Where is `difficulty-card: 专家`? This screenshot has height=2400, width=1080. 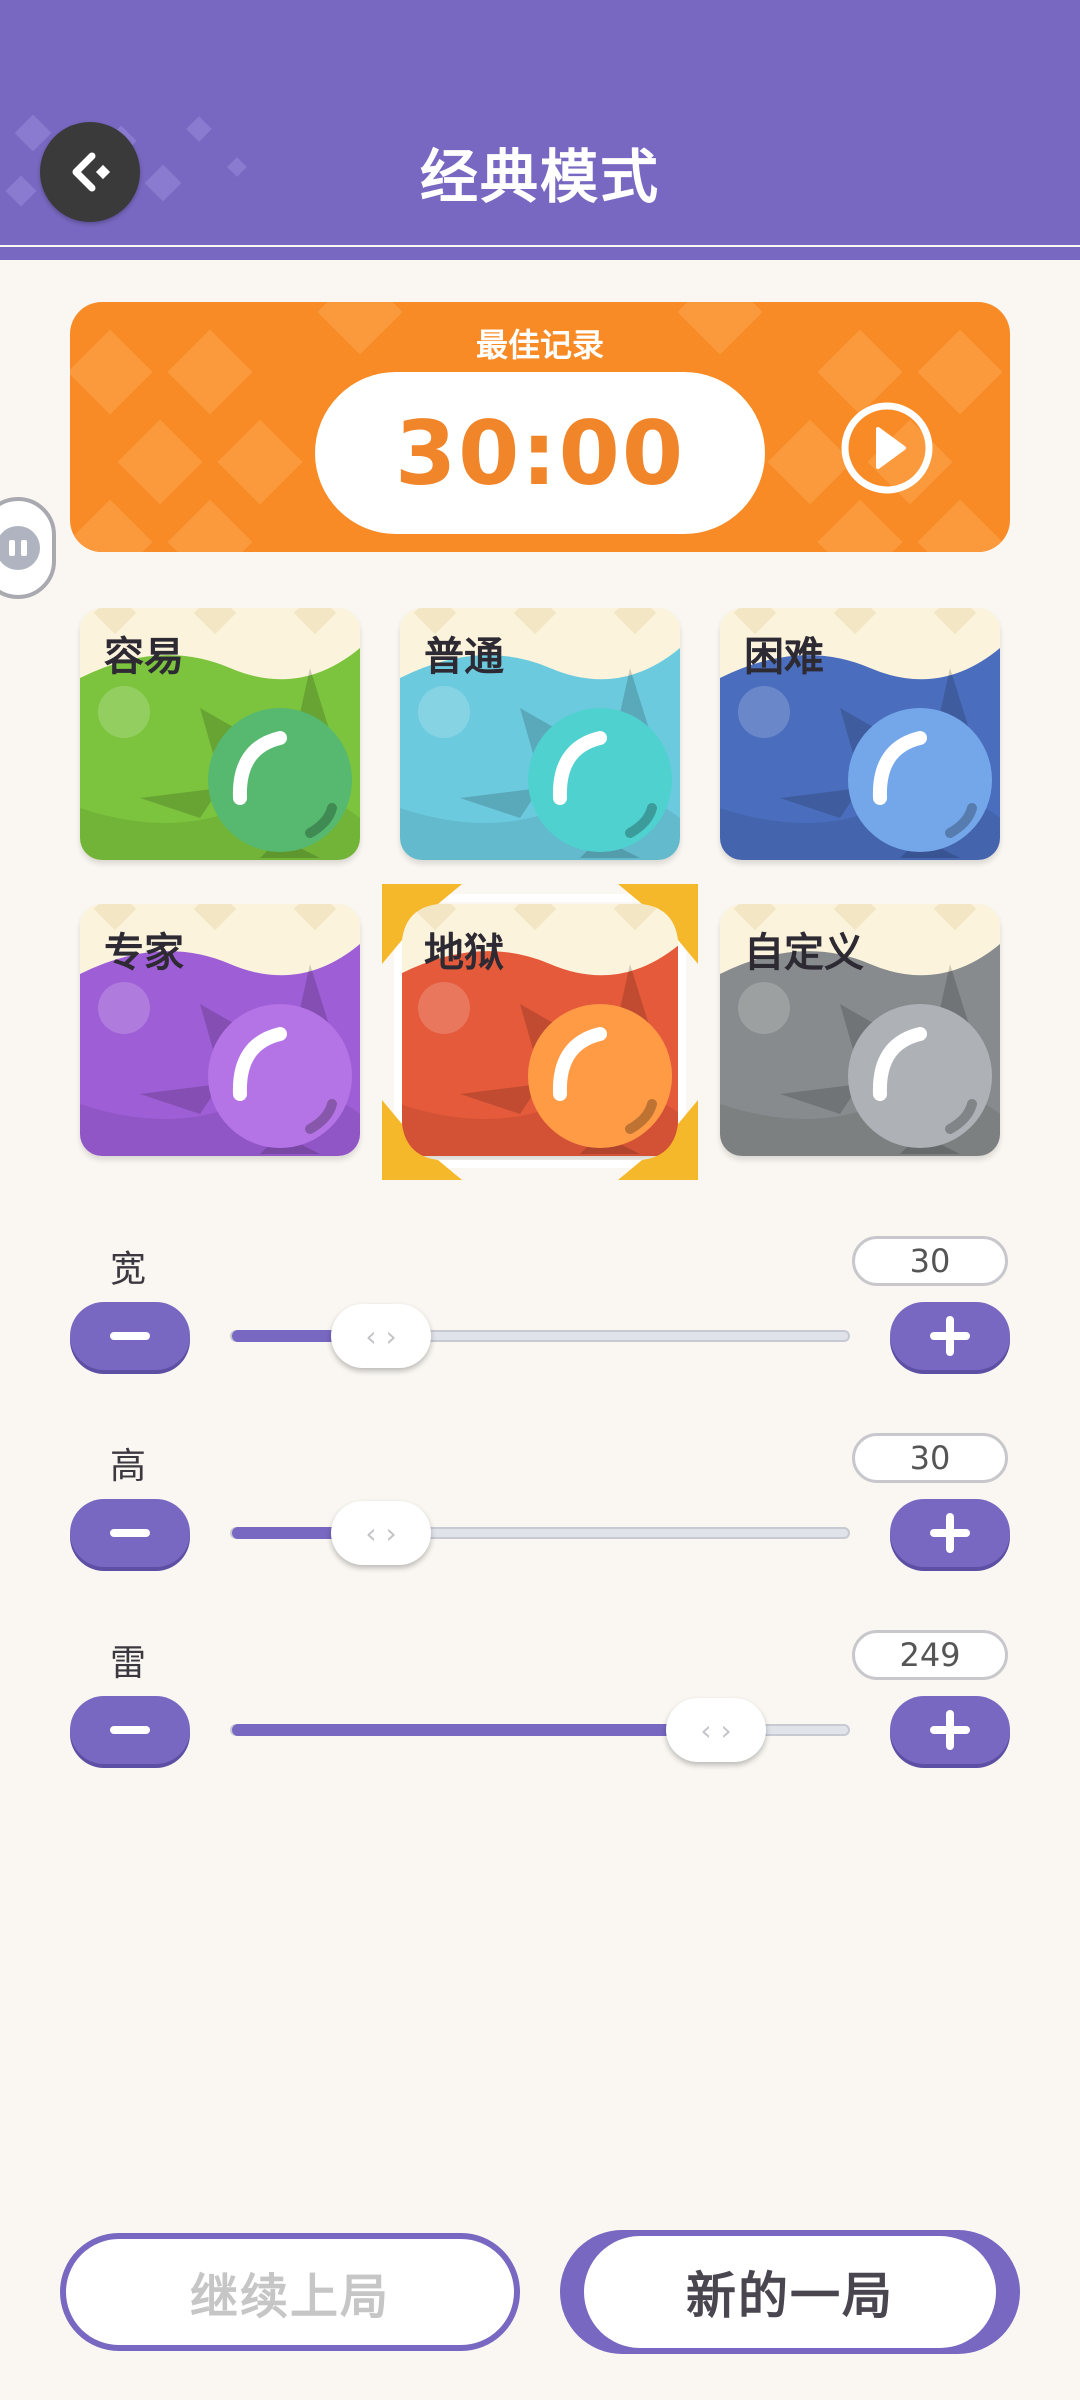
difficulty-card: 专家 is located at coordinates (220, 1030).